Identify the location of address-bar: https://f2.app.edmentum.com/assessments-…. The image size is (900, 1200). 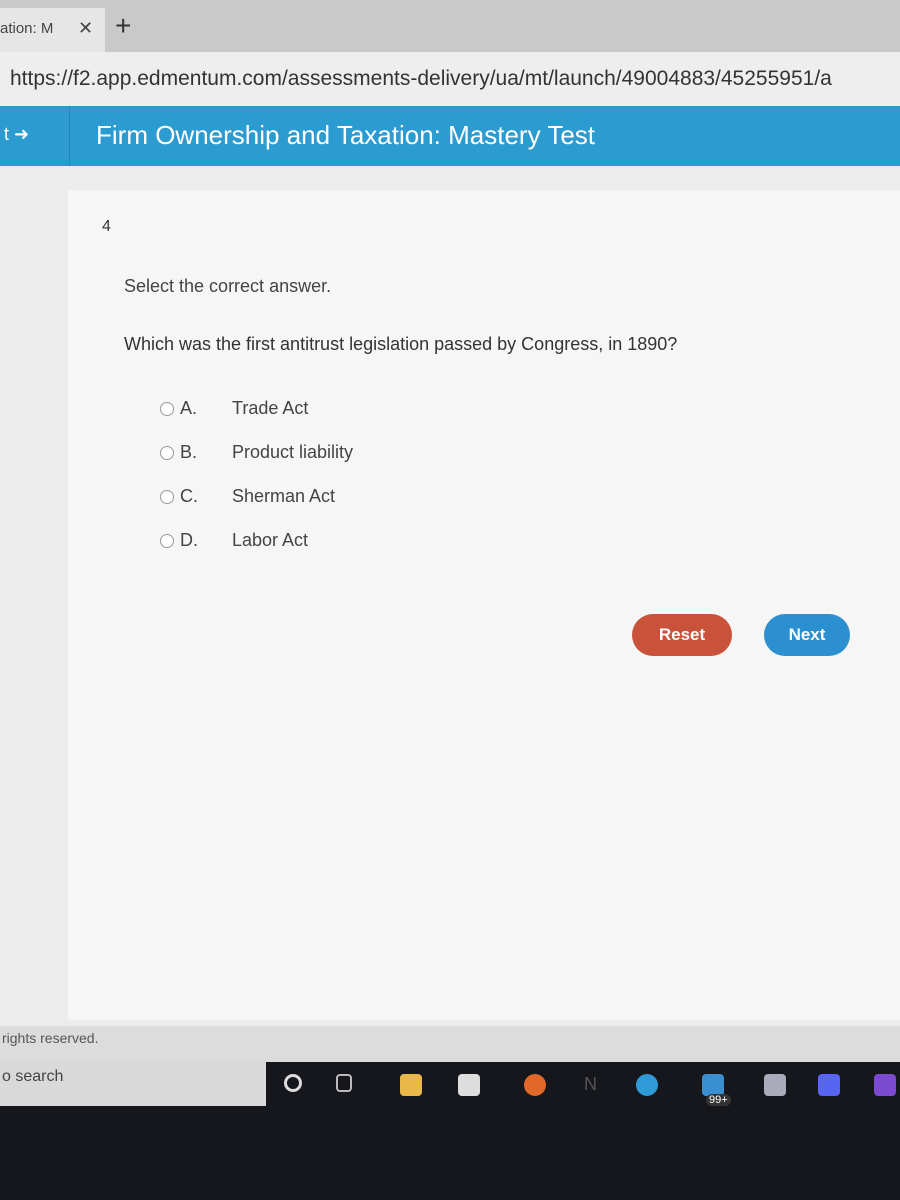
(450, 79).